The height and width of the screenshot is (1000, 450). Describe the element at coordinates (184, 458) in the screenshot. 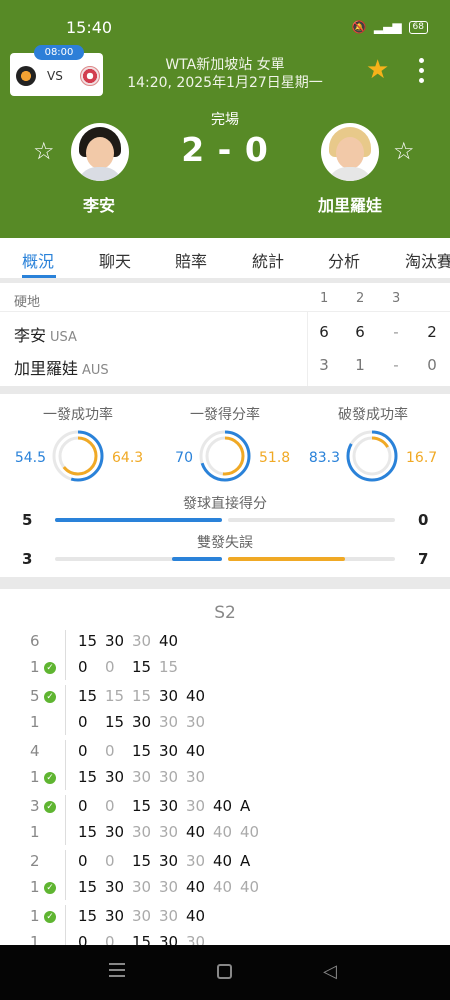

I see `stat-left-value: 70` at that location.